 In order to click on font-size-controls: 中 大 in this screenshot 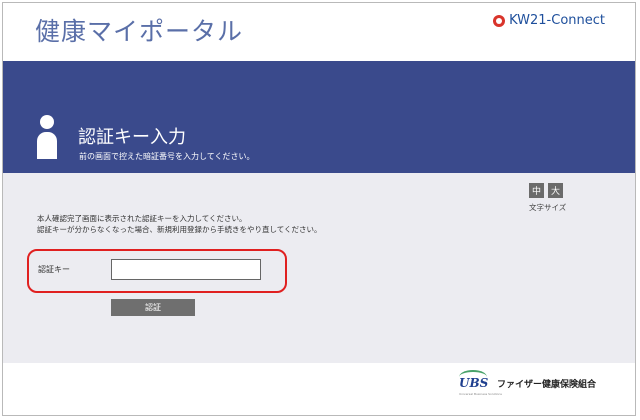, I will do `click(546, 190)`.